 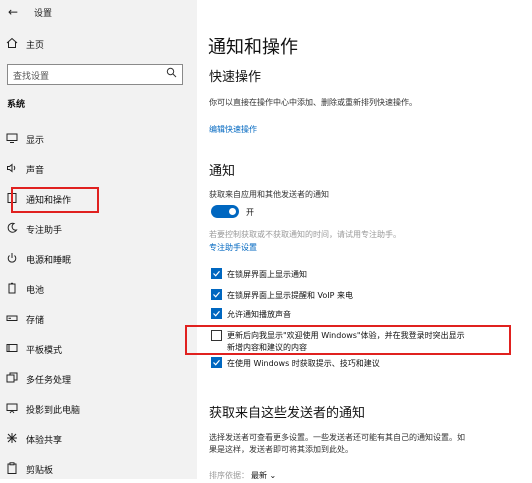 I want to click on share-icon, so click(x=12, y=439).